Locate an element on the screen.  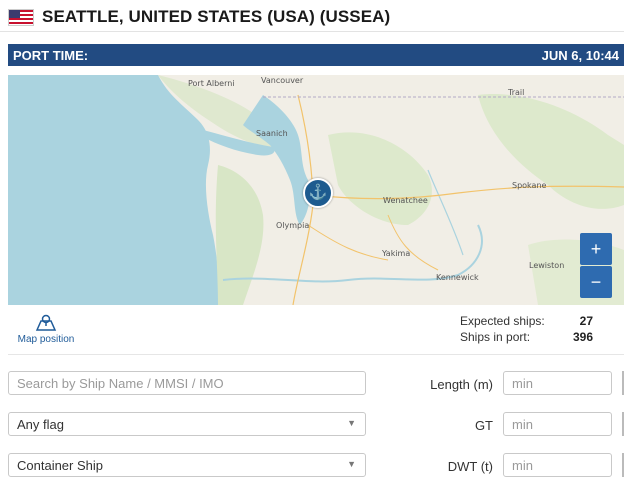
length-min-input is located at coordinates (557, 383).